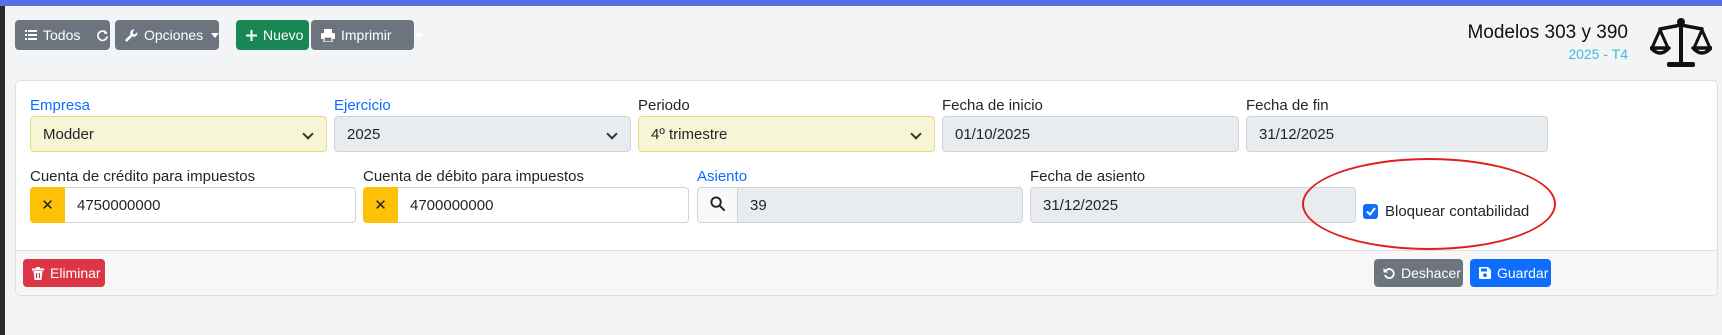 Image resolution: width=1722 pixels, height=335 pixels. I want to click on printer-icon, so click(328, 35).